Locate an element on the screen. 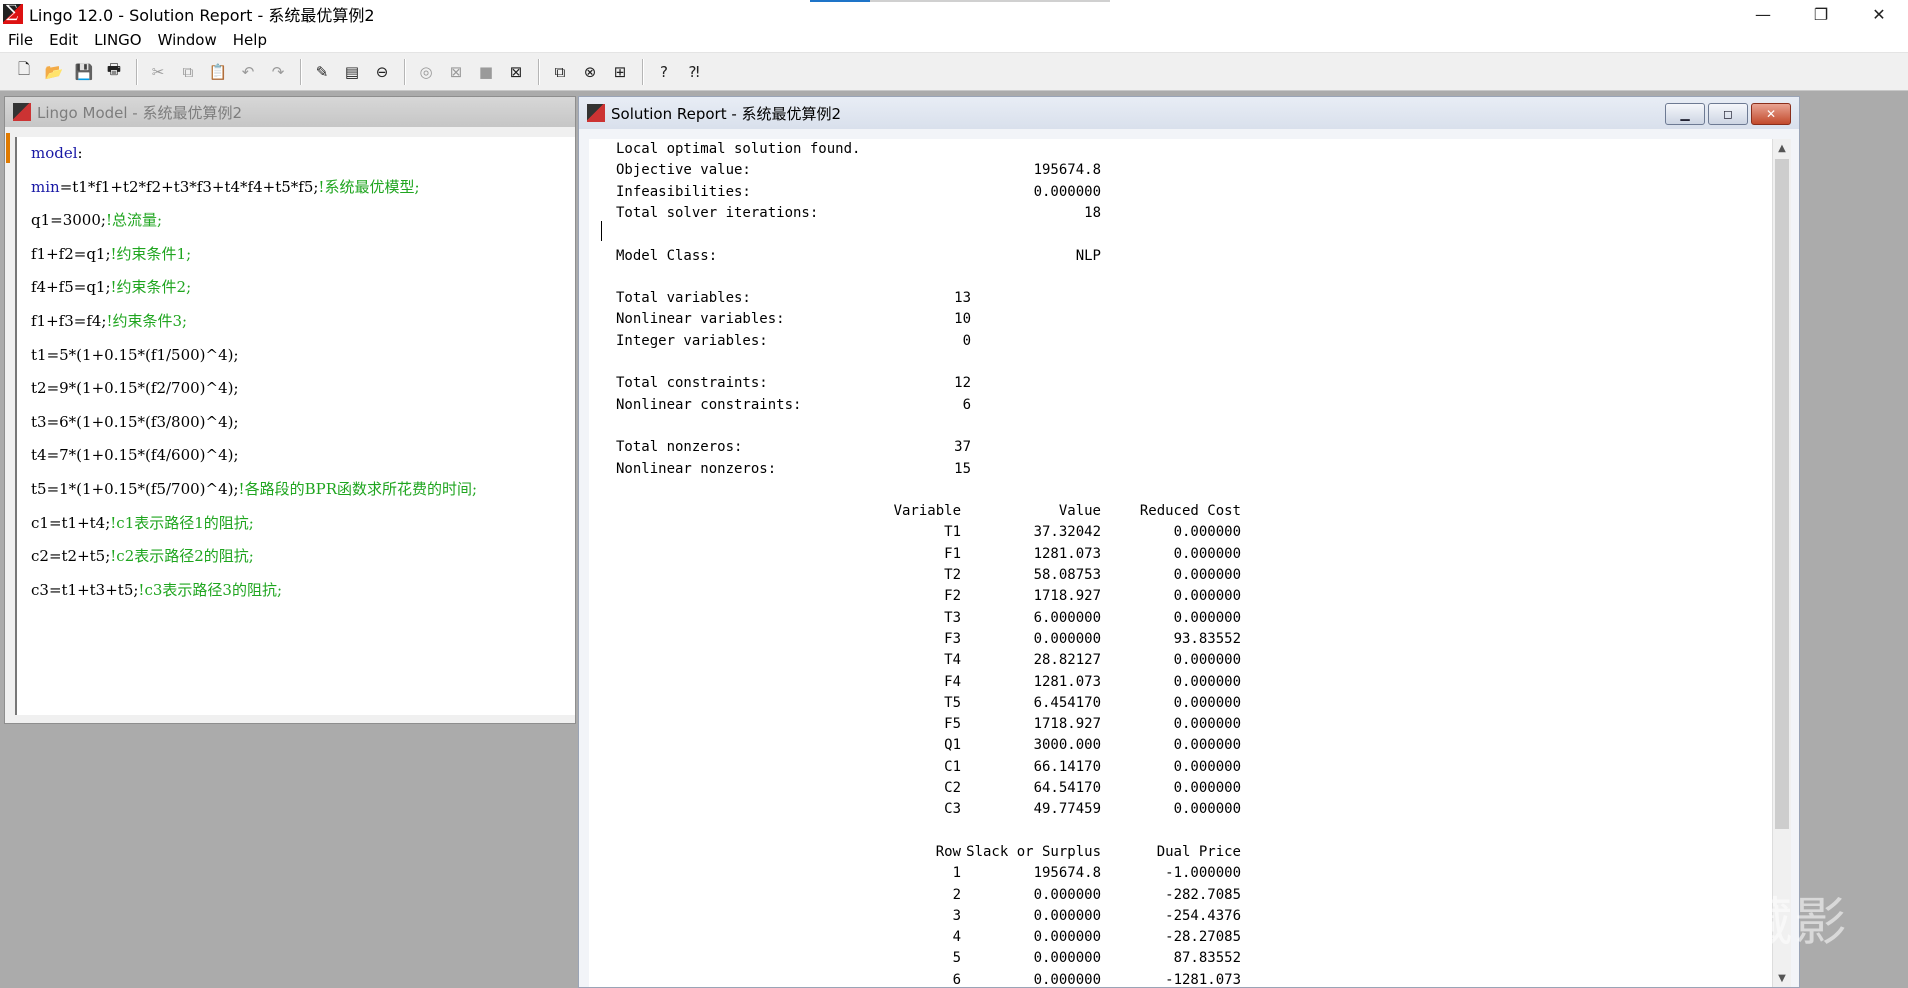  report-line: Infeasibilities: 0.000000 is located at coordinates (1179, 192).